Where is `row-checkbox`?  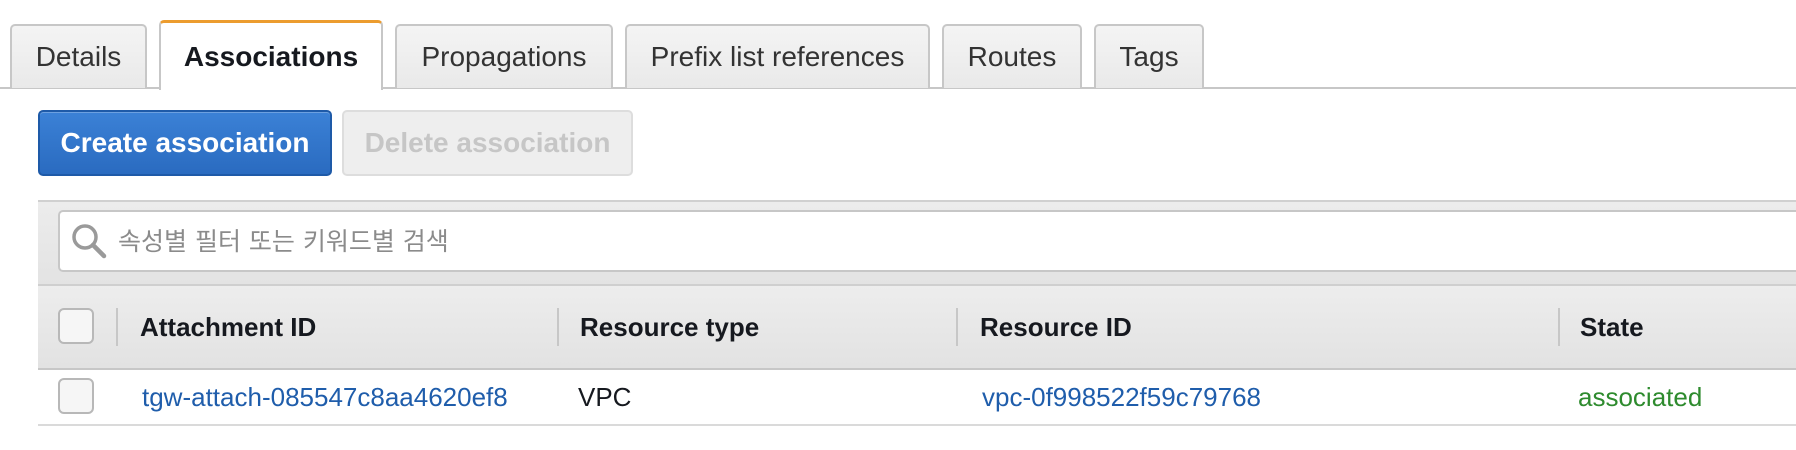 row-checkbox is located at coordinates (76, 396).